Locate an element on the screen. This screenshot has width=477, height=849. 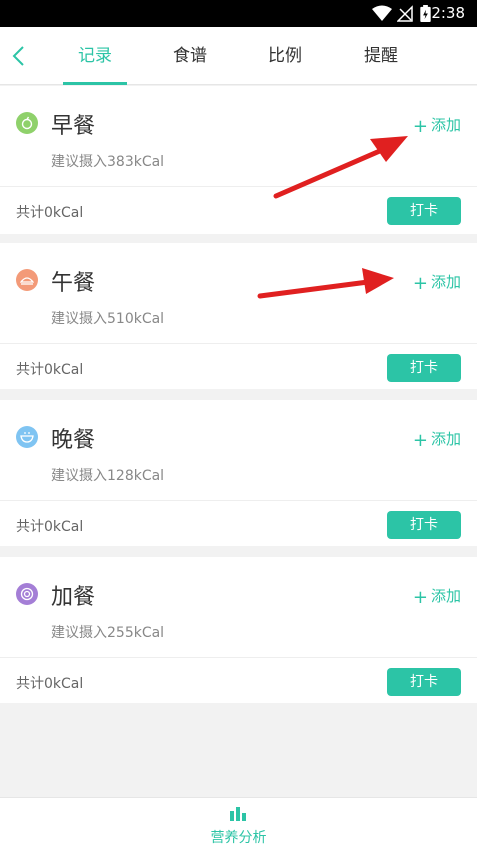
tab-recipes: 食谱 is located at coordinates (190, 56).